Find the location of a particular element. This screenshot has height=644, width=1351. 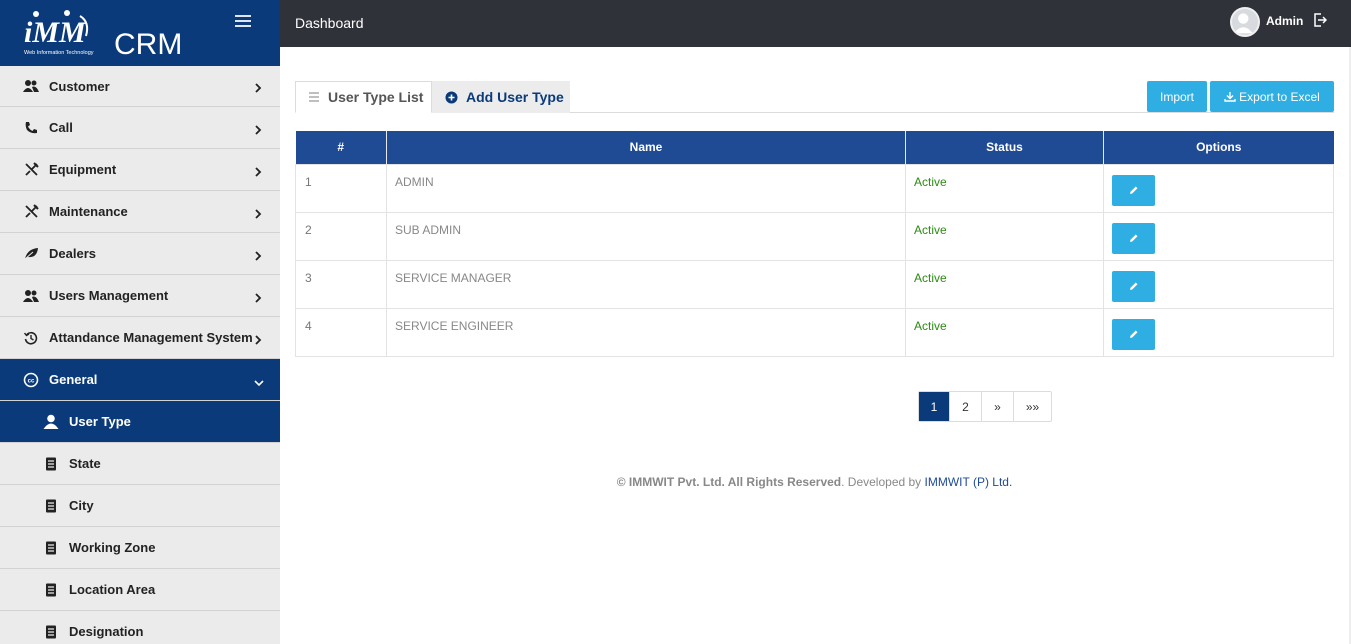

sidebar-item-label: Call is located at coordinates (61, 127).